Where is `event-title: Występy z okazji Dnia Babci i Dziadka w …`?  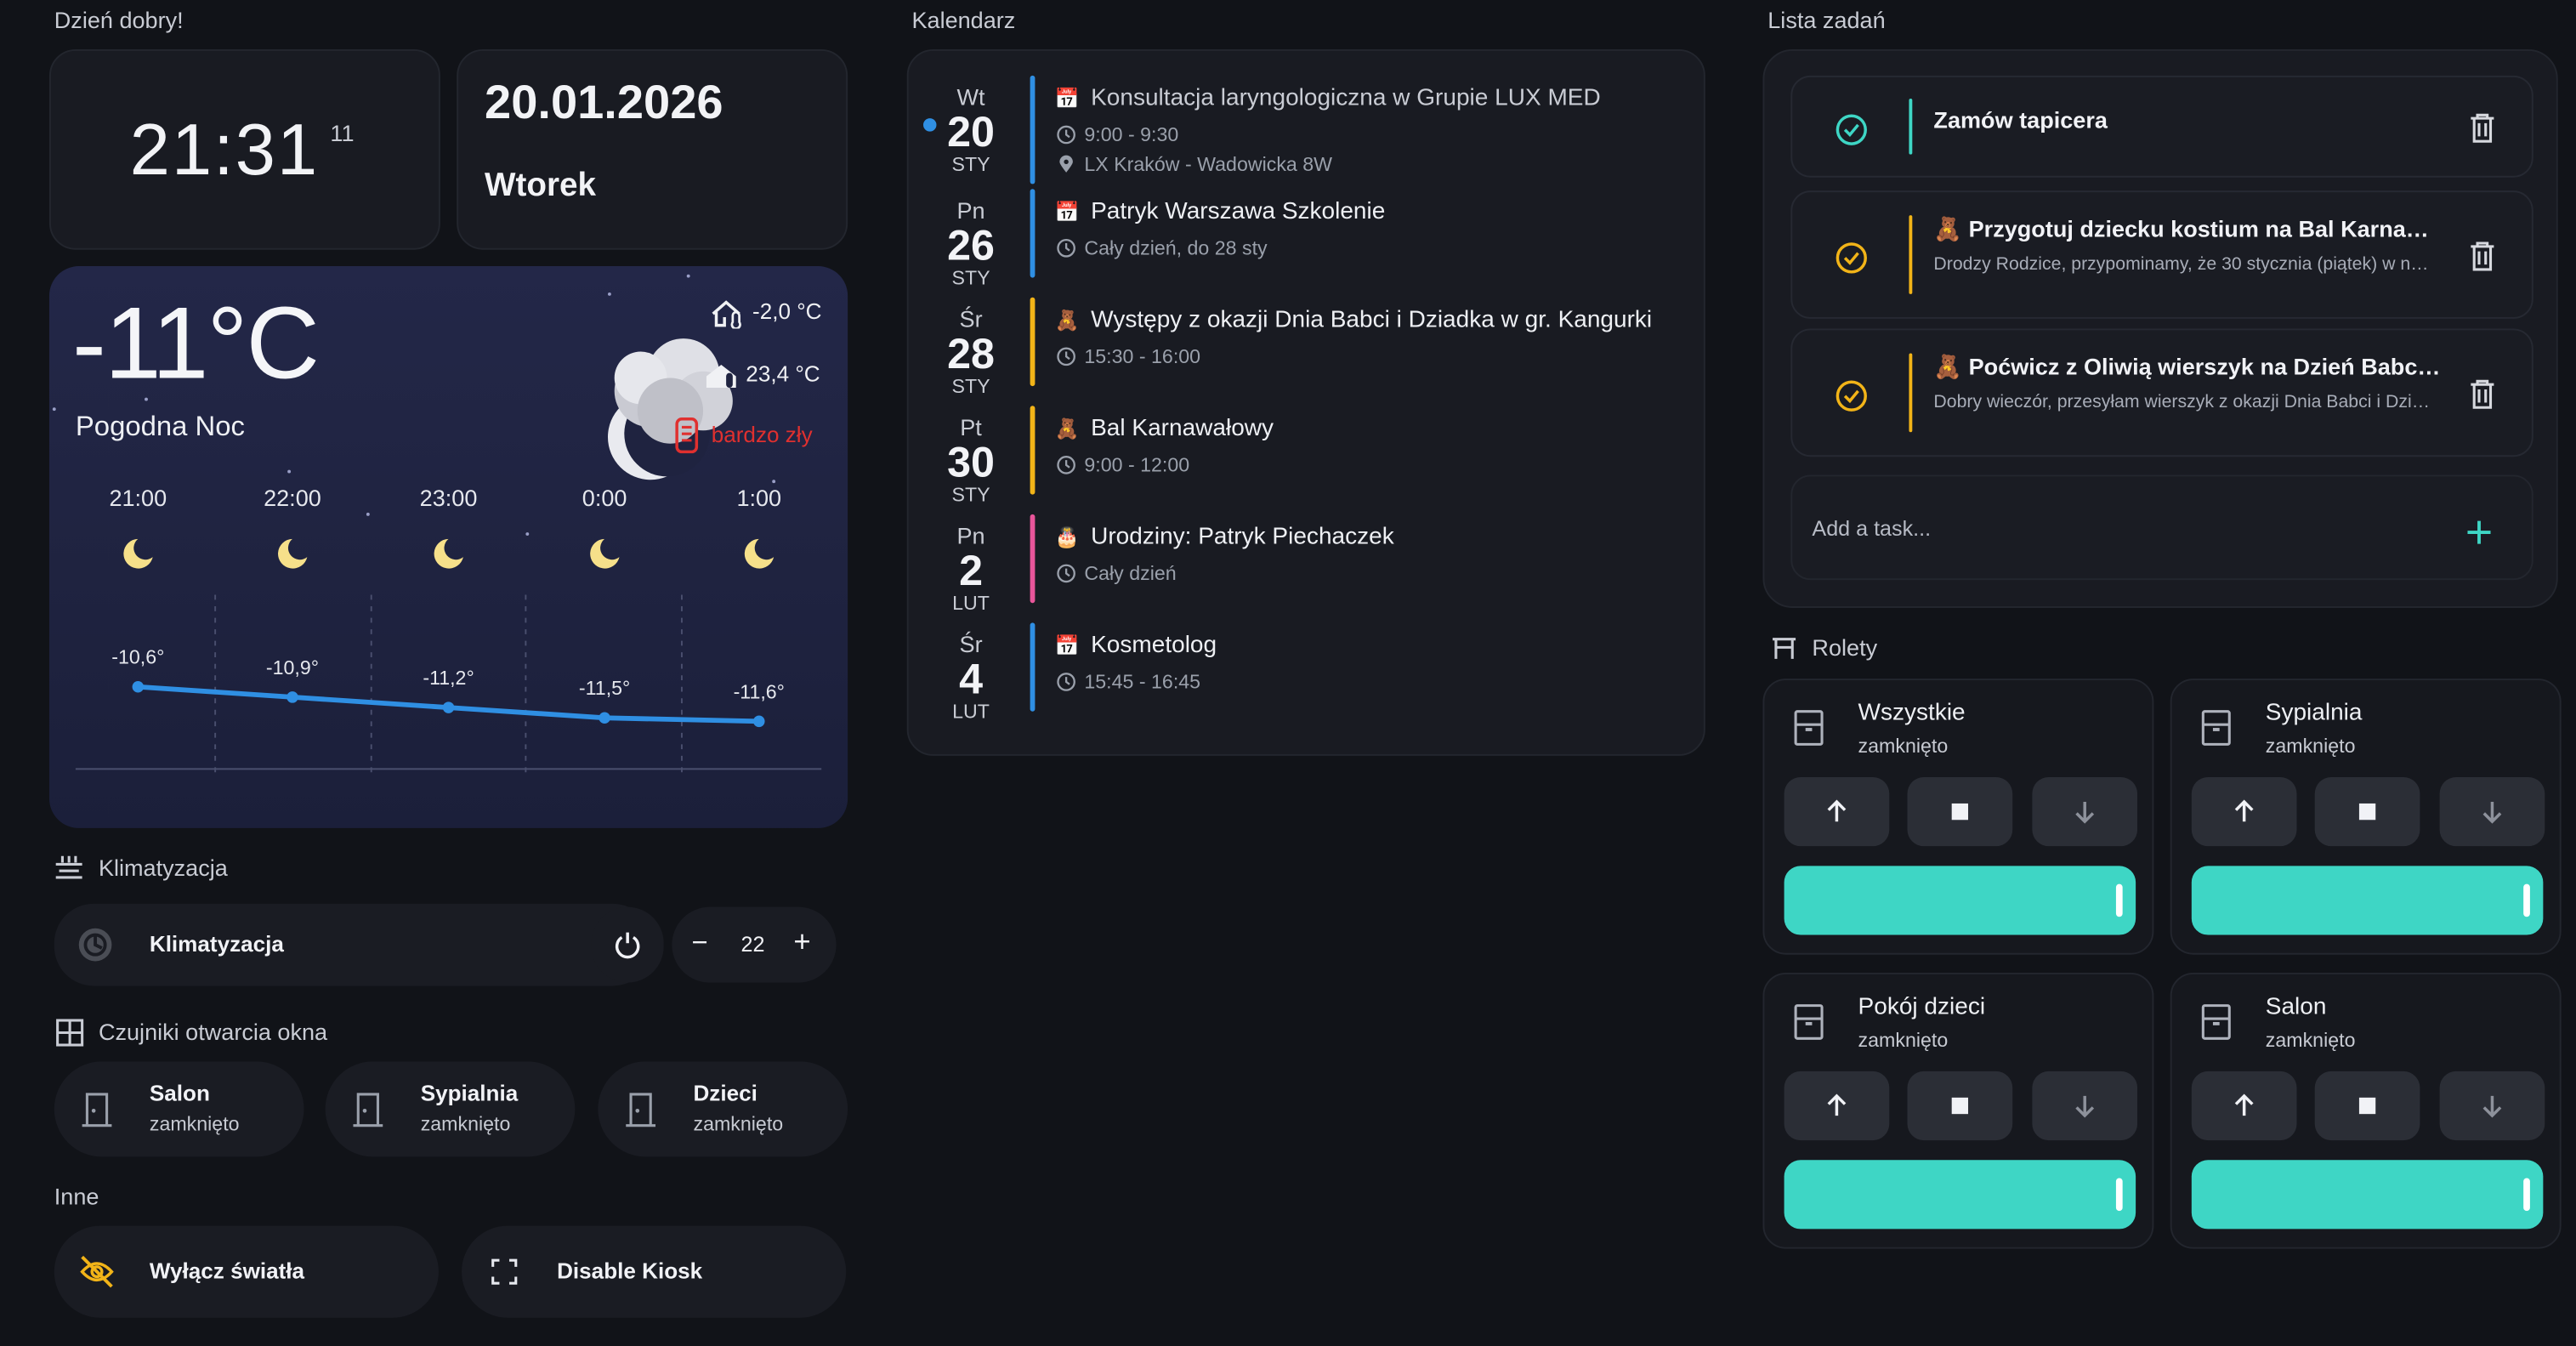 event-title: Występy z okazji Dnia Babci i Dziadka w … is located at coordinates (1372, 320).